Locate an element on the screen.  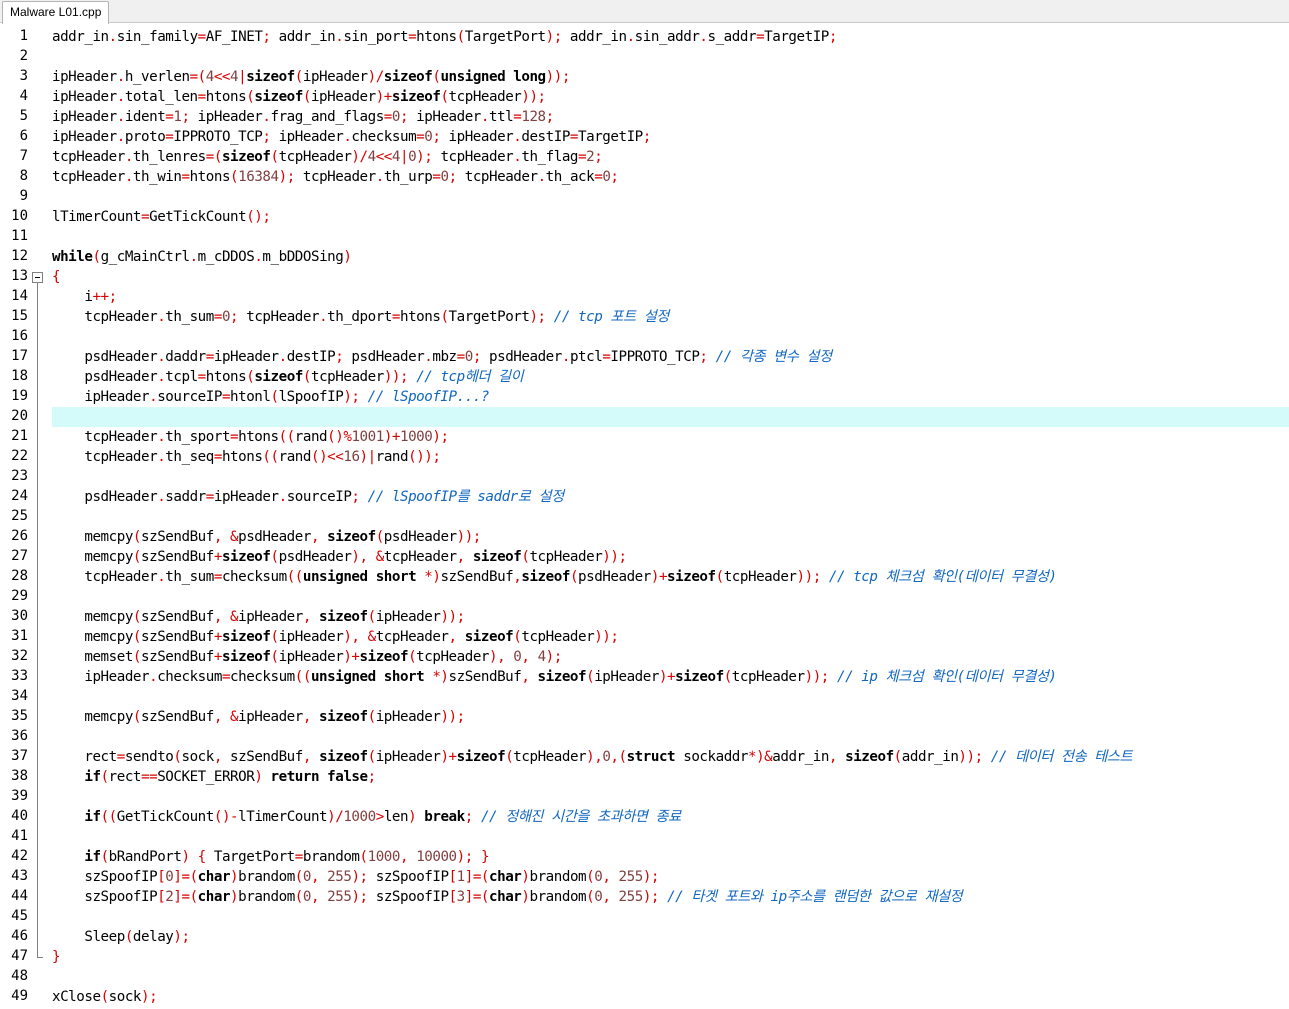
code-line: 41 is located at coordinates (644, 837).